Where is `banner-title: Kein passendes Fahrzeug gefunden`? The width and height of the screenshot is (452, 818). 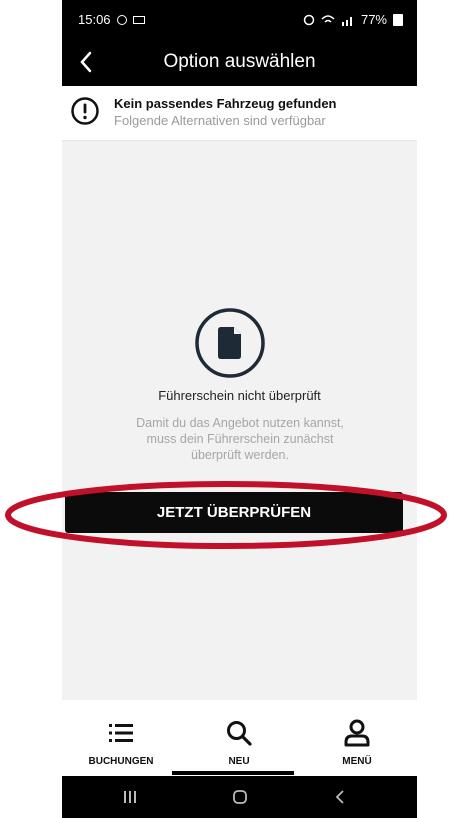 banner-title: Kein passendes Fahrzeug gefunden is located at coordinates (225, 103).